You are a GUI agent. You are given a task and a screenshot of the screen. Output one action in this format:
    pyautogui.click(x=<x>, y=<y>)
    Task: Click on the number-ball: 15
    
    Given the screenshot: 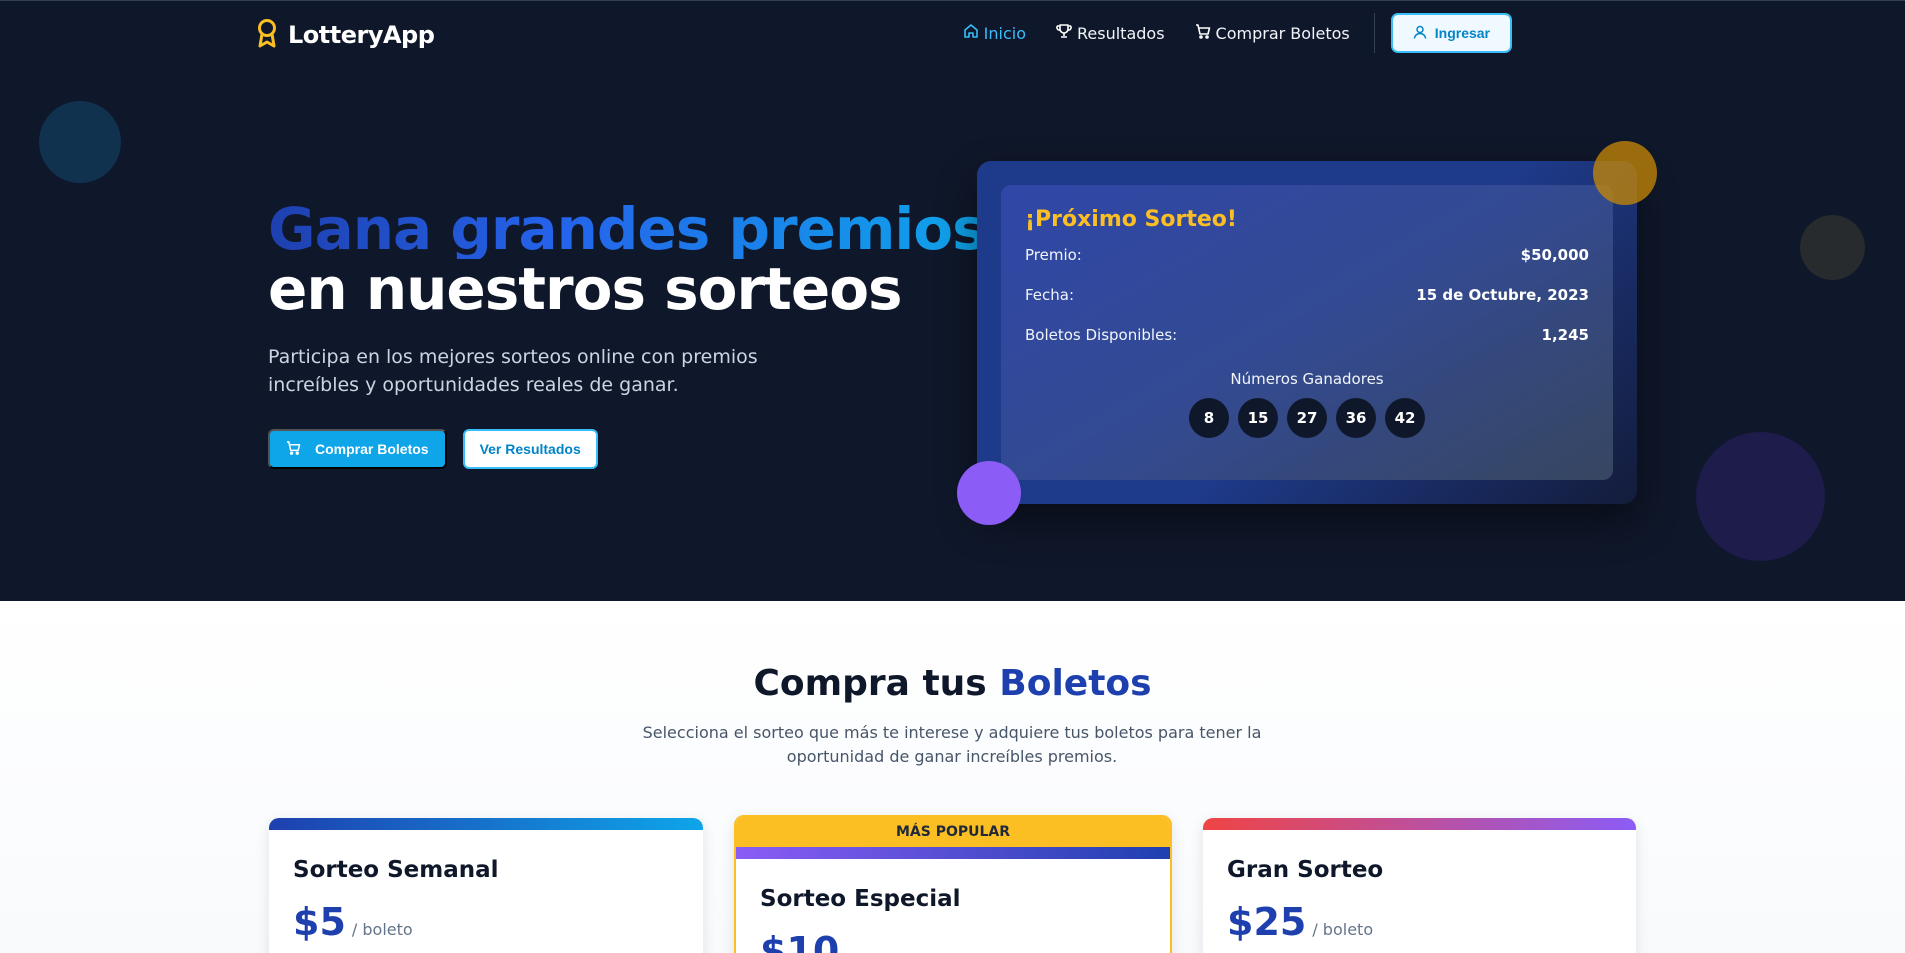 What is the action you would take?
    pyautogui.click(x=1258, y=418)
    